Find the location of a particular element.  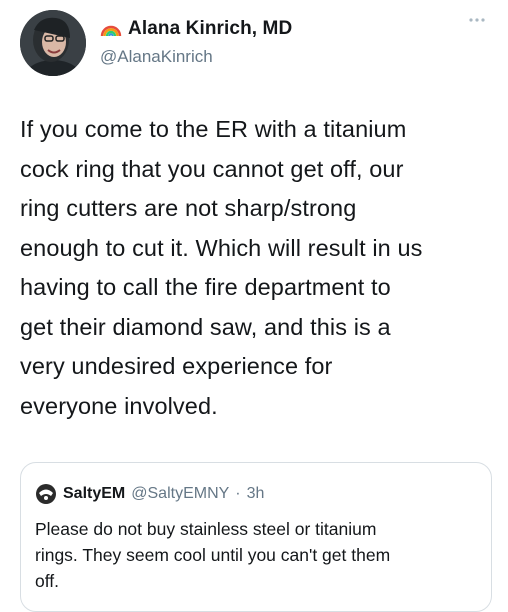

user-avatar is located at coordinates (53, 43).